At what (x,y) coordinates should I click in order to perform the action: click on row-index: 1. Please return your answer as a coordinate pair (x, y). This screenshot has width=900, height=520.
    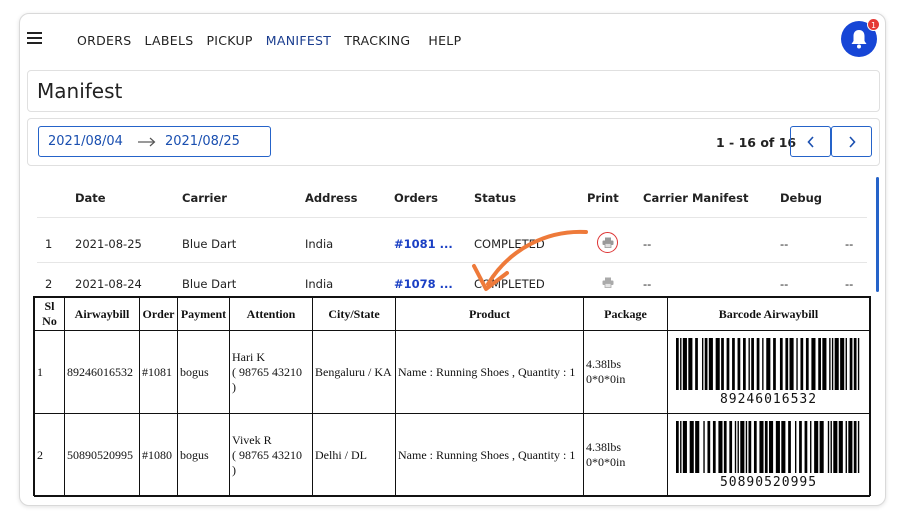
    Looking at the image, I should click on (49, 244).